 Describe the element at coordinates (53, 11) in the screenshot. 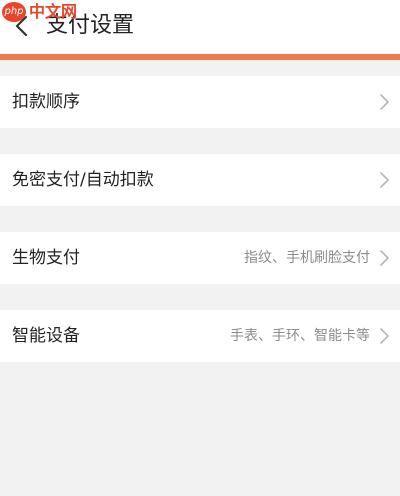

I see `watermark-text: 中文网` at that location.